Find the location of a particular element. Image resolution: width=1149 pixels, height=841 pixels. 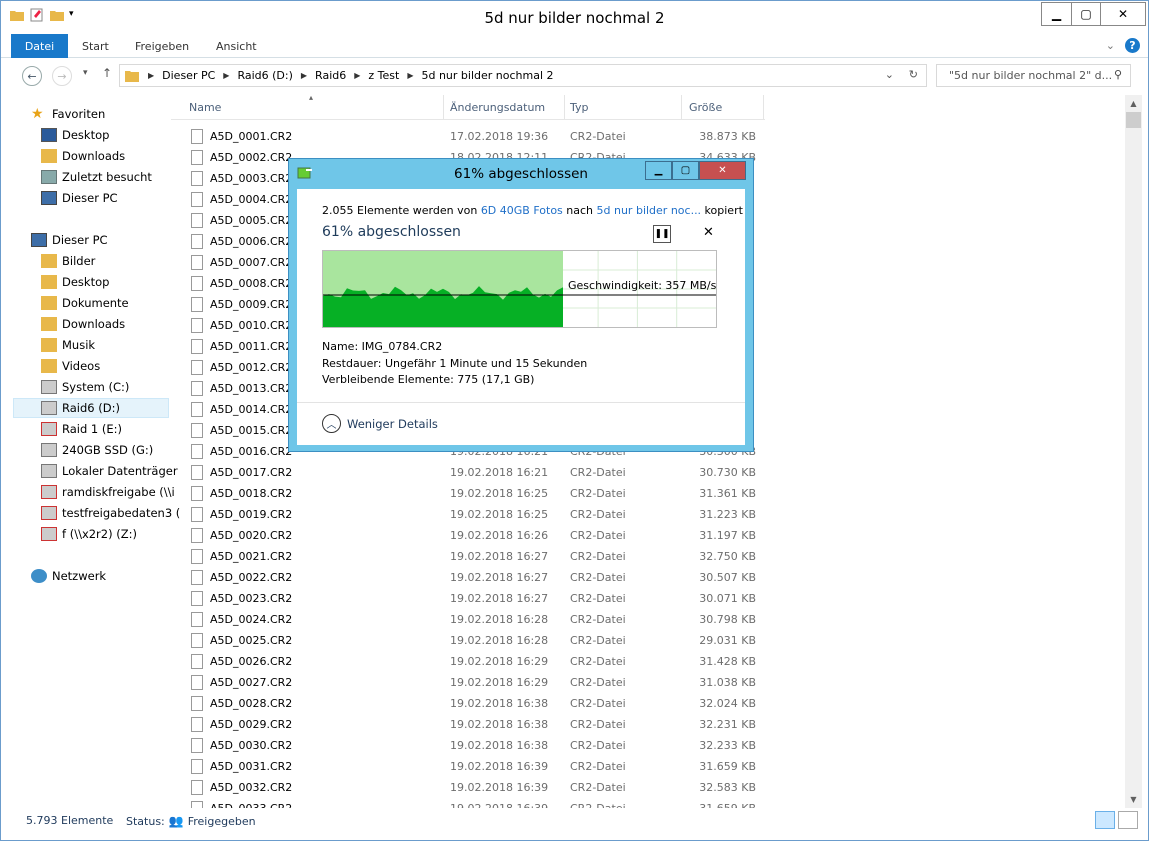

share-status: Status: 👥 Freigegeben is located at coordinates (191, 821).